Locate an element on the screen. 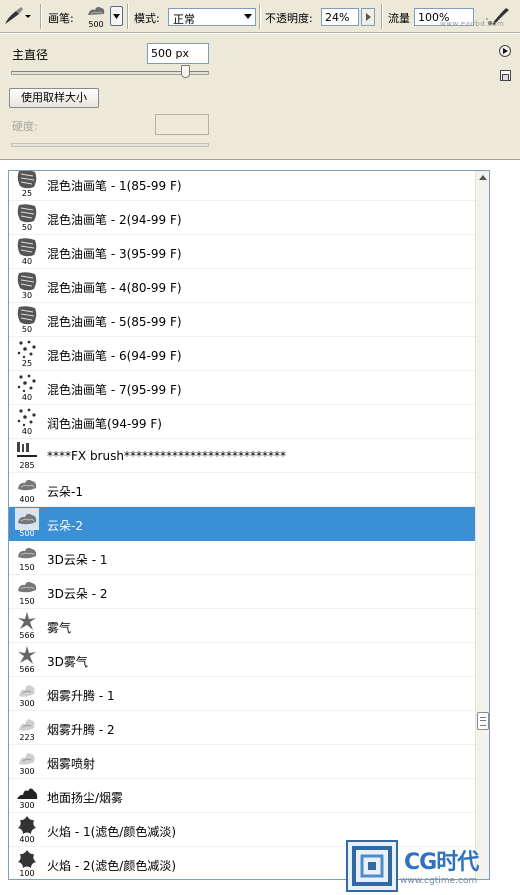 Image resolution: width=520 pixels, height=895 pixels. use-sample-size-button: 使用取样大小 is located at coordinates (54, 98).